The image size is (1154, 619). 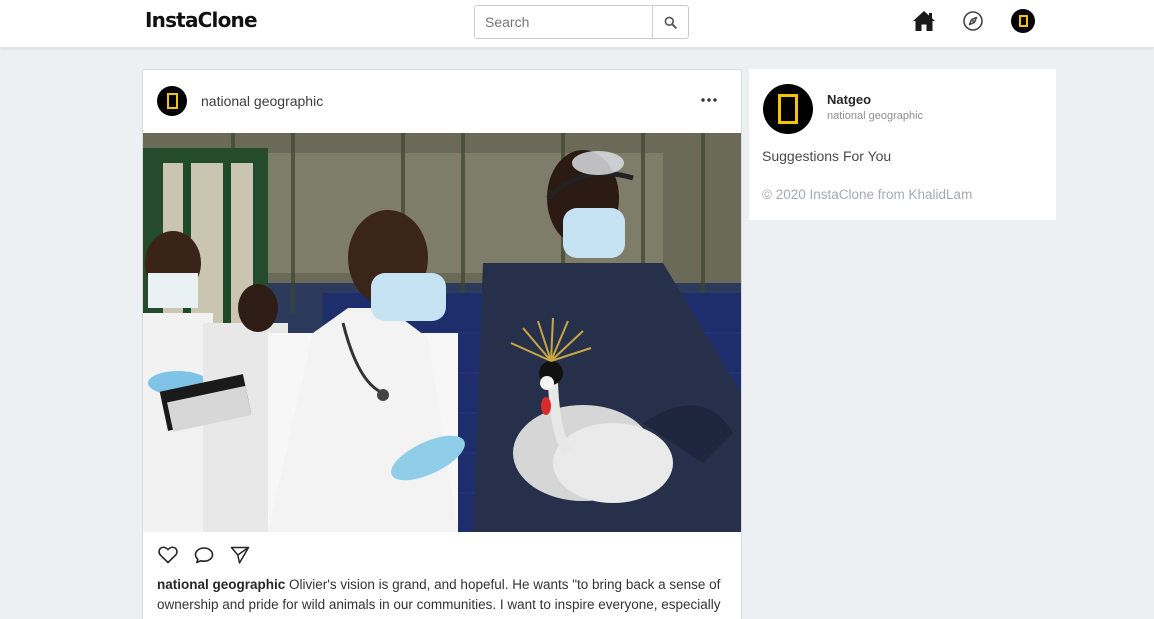 I want to click on profile-avatar, so click(x=1023, y=21).